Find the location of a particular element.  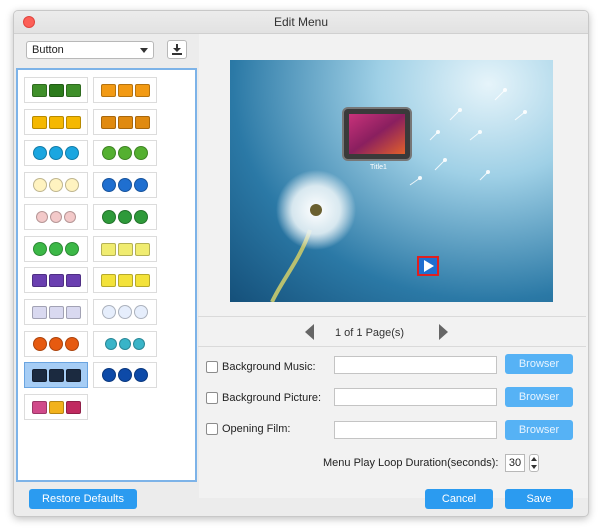

opening-film-browser-button: Browser is located at coordinates (539, 430).